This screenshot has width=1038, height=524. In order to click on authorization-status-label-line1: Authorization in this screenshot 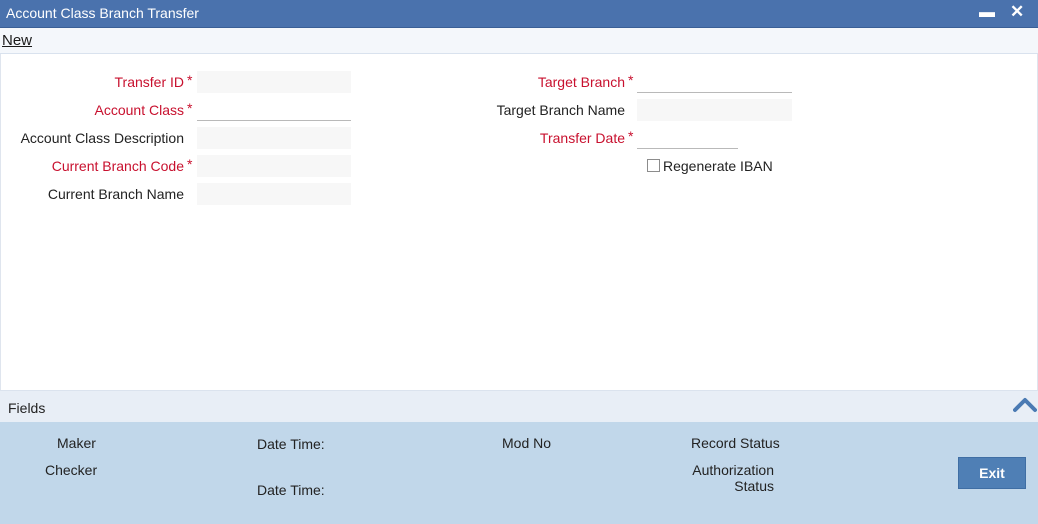, I will do `click(733, 470)`.